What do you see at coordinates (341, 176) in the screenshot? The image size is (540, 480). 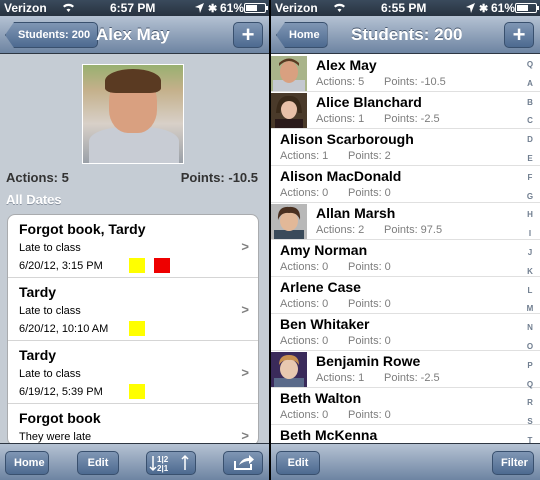 I see `student-name: Alison MacDonald` at bounding box center [341, 176].